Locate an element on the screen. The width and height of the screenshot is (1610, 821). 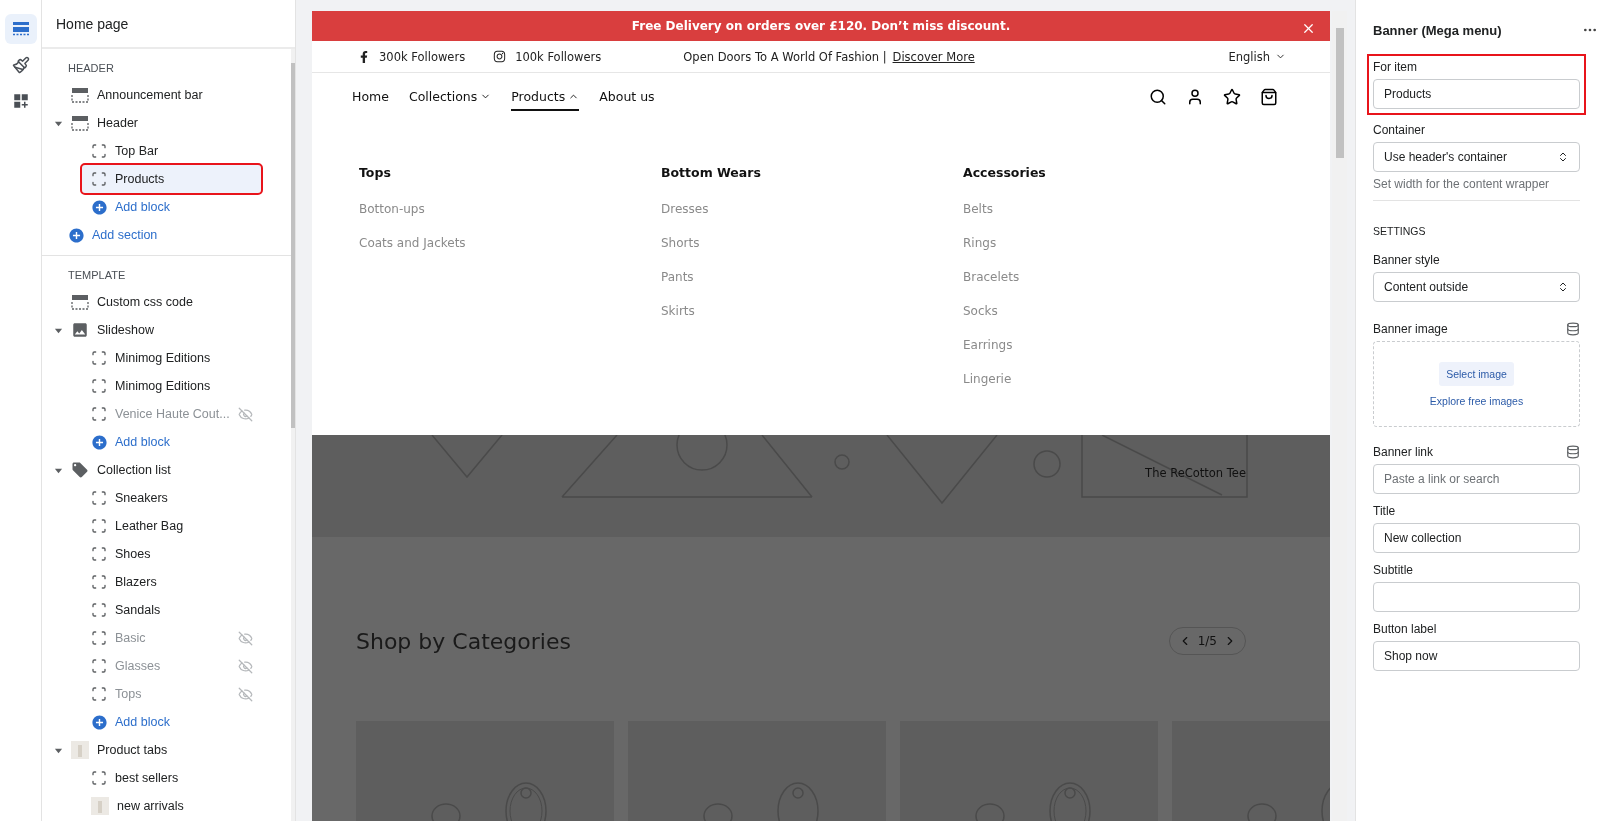
apps-icon is located at coordinates (20, 101).